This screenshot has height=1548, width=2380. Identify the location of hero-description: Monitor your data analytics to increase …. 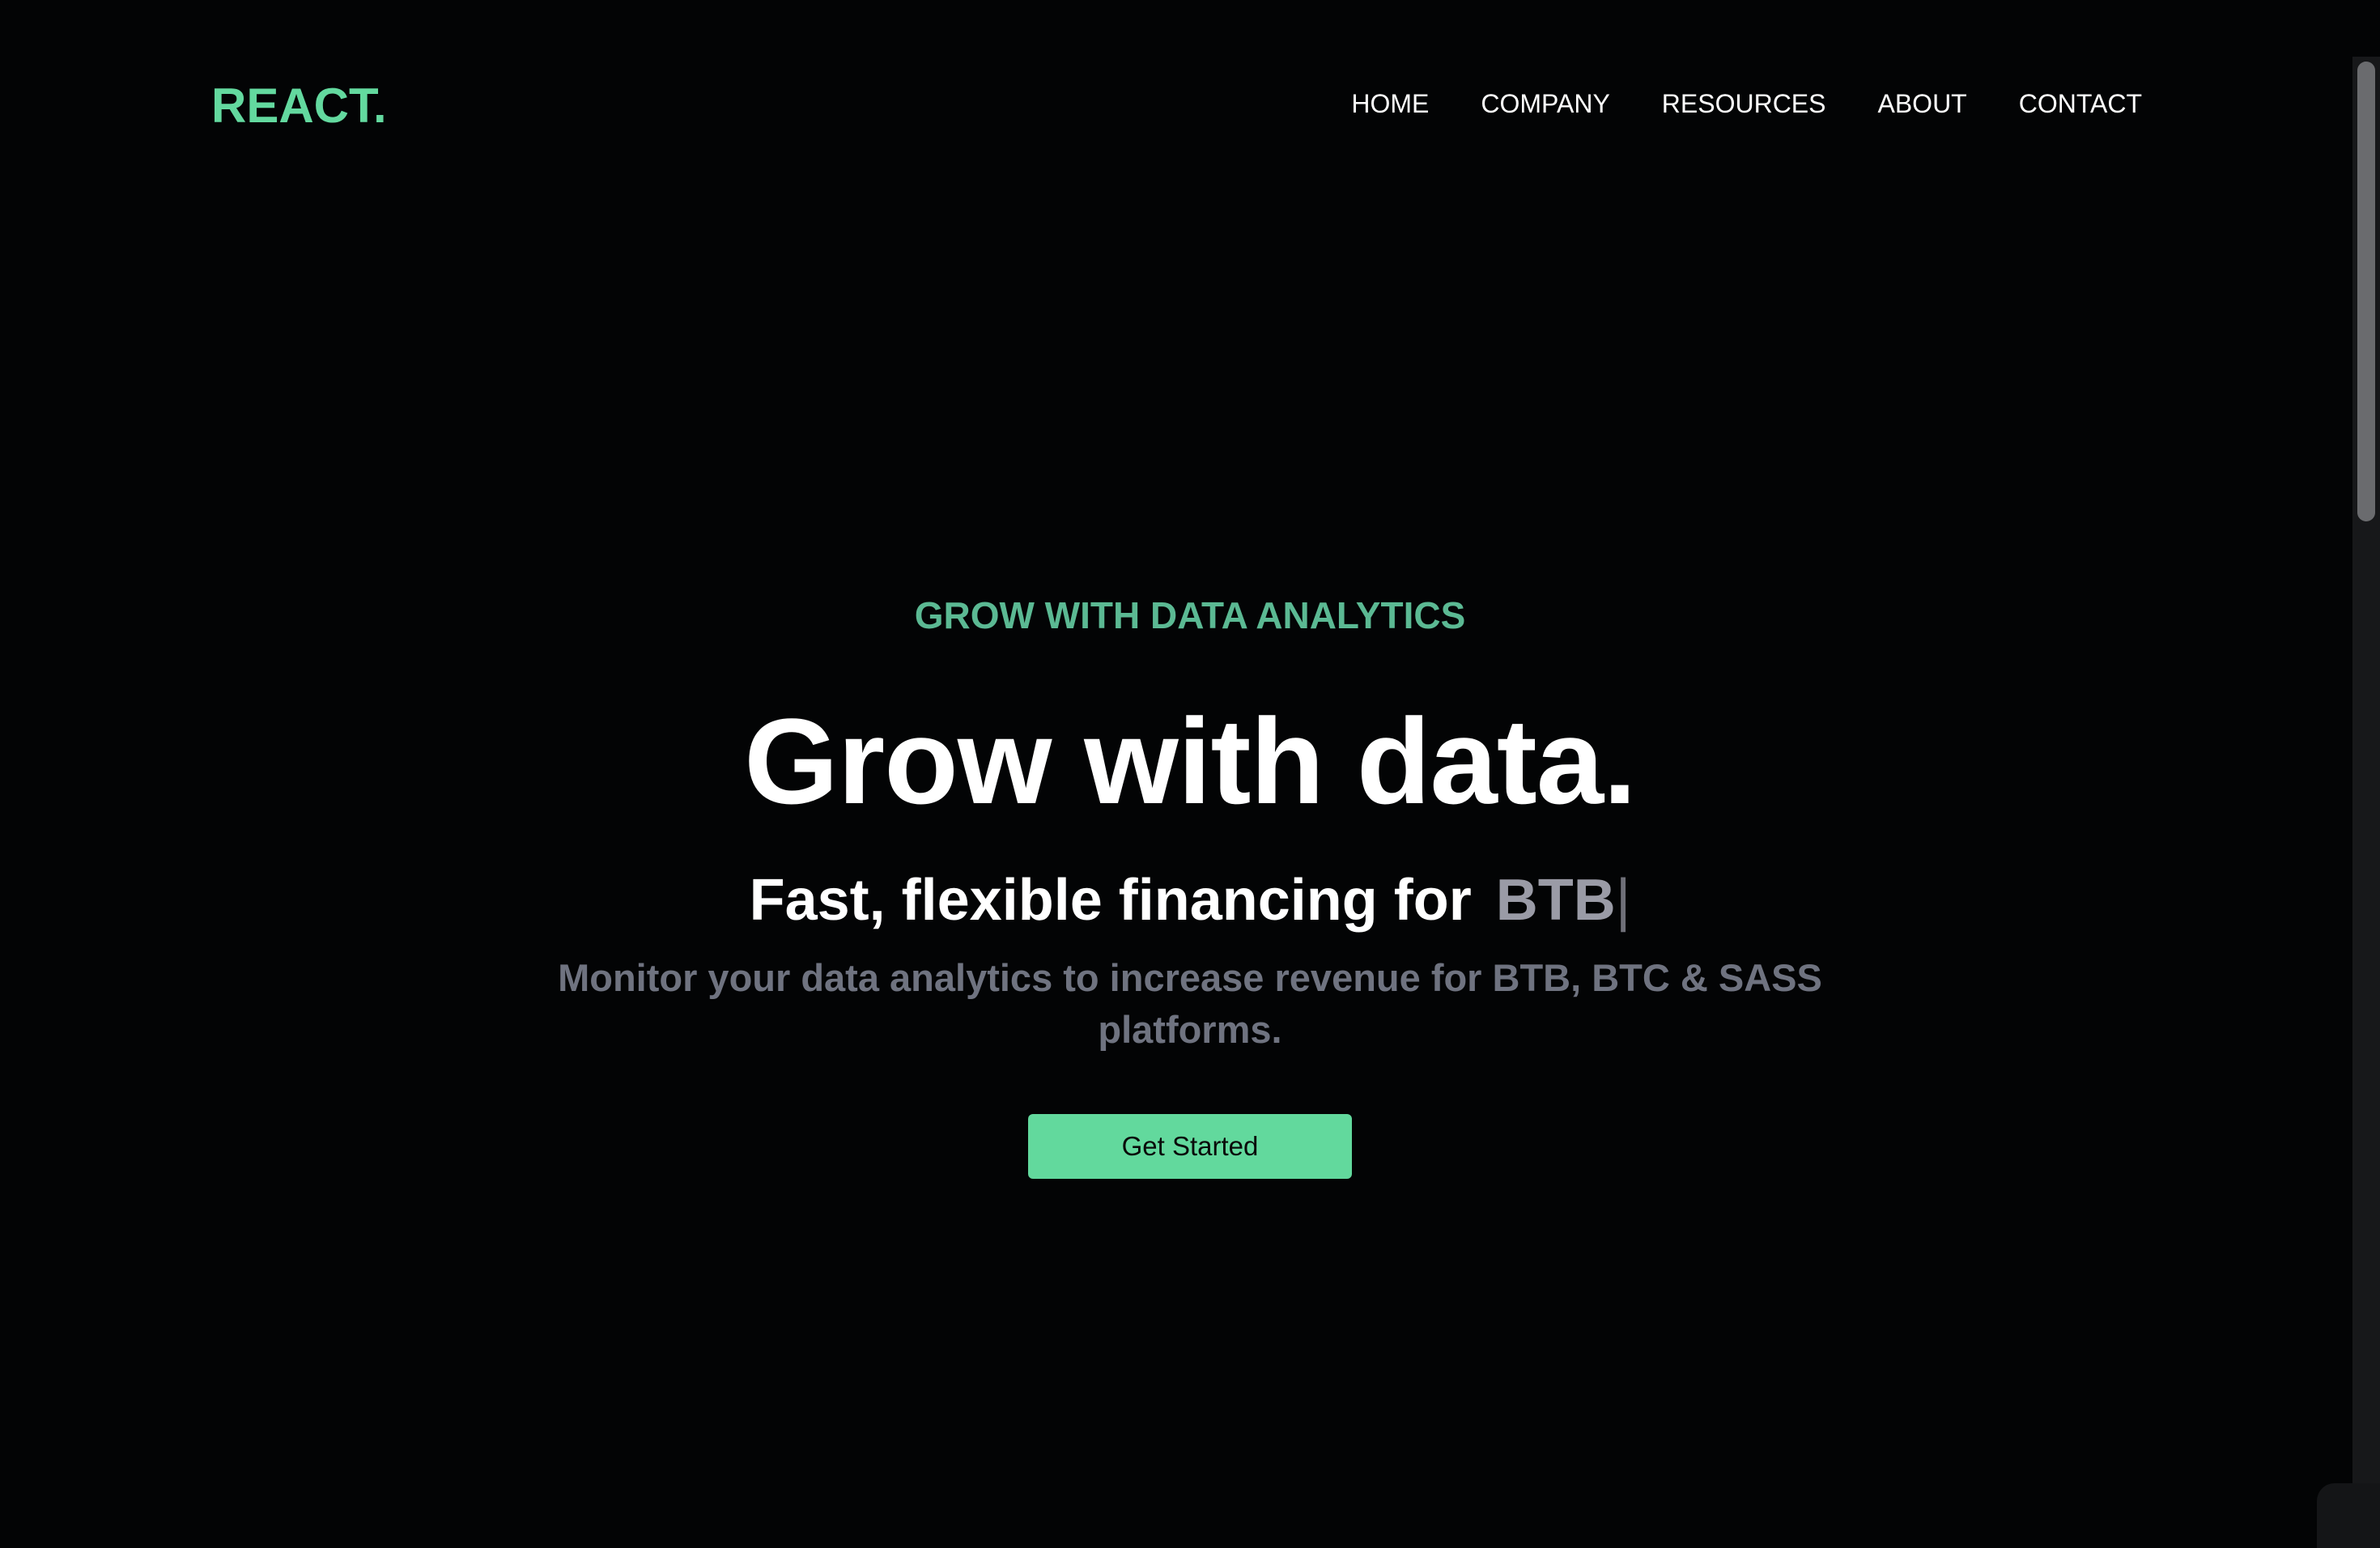
(1190, 1004).